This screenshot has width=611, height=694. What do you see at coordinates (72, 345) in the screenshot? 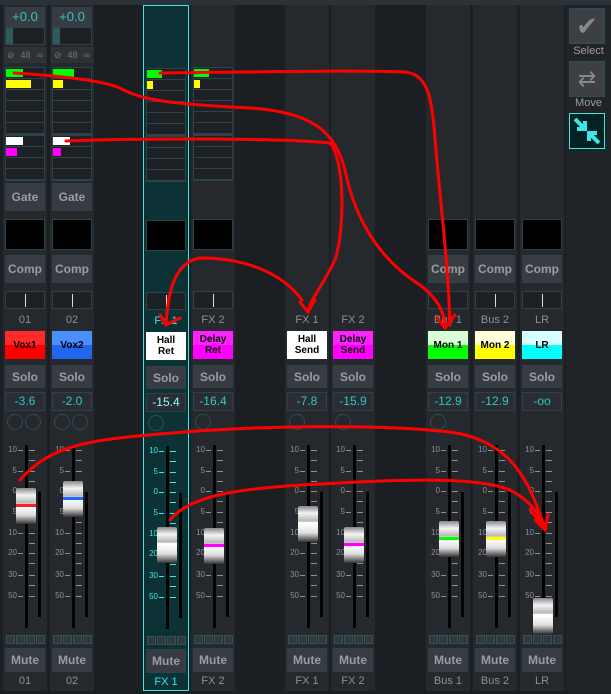
I see `channel-name: Vox2` at bounding box center [72, 345].